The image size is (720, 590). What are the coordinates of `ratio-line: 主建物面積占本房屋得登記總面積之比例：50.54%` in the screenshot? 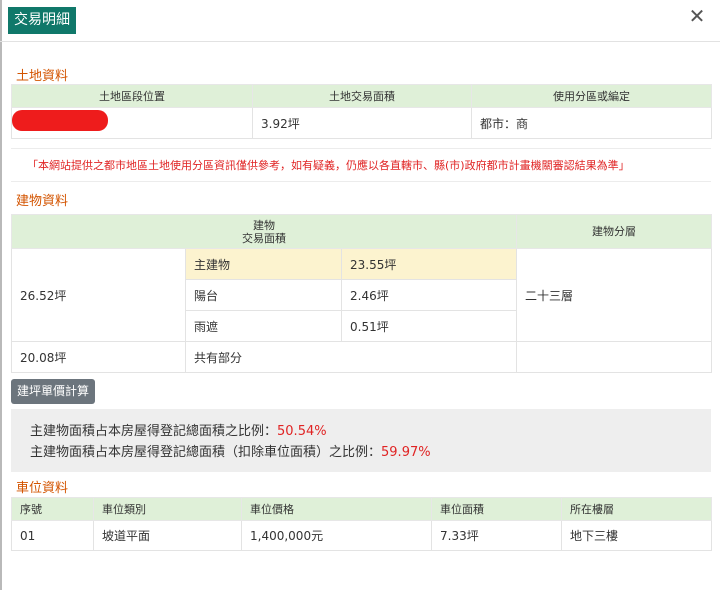 It's located at (370, 431).